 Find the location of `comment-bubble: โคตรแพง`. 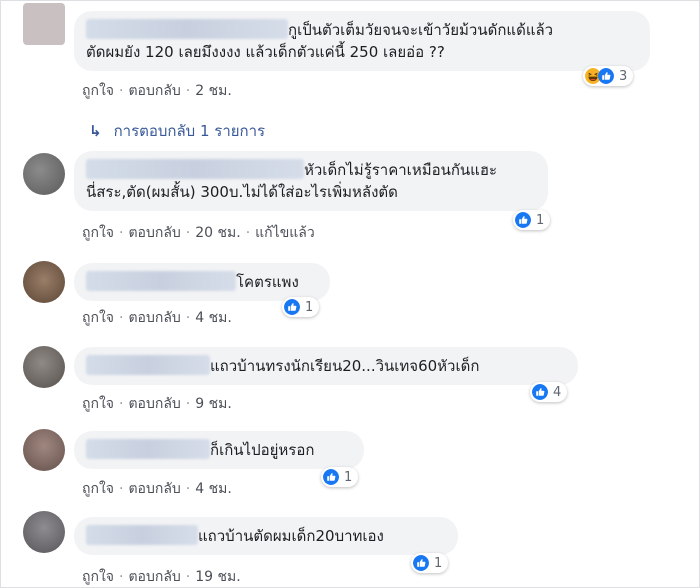

comment-bubble: โคตรแพง is located at coordinates (202, 282).